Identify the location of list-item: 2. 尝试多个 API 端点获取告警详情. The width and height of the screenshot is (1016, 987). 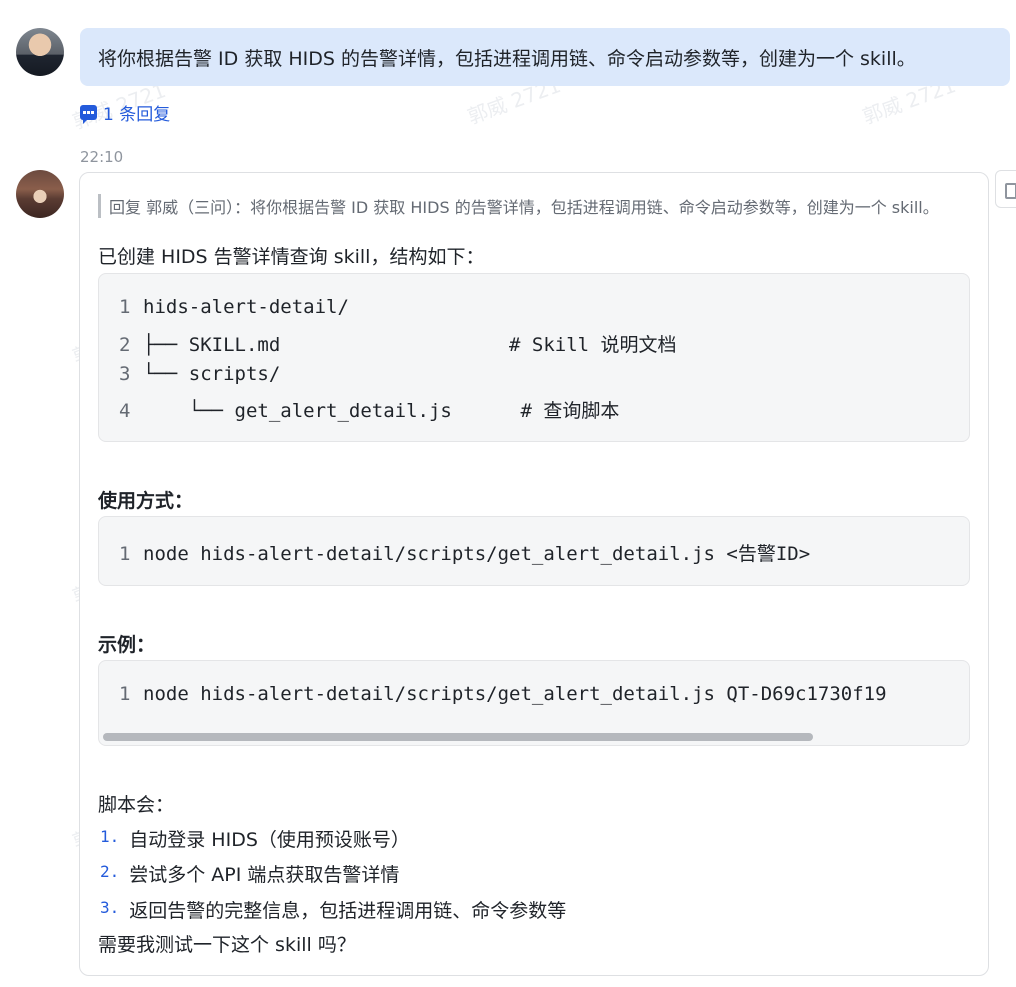
(250, 874).